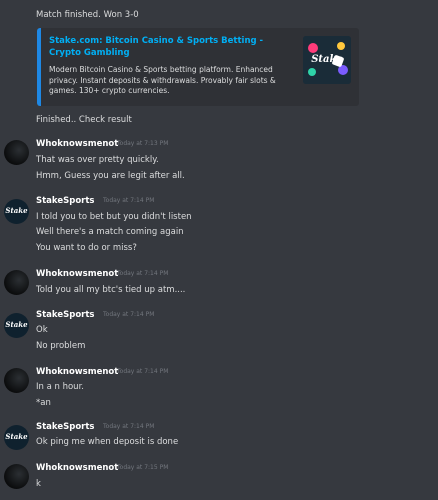 Image resolution: width=438 pixels, height=500 pixels. Describe the element at coordinates (86, 248) in the screenshot. I see `message-text: You want to do or miss?` at that location.